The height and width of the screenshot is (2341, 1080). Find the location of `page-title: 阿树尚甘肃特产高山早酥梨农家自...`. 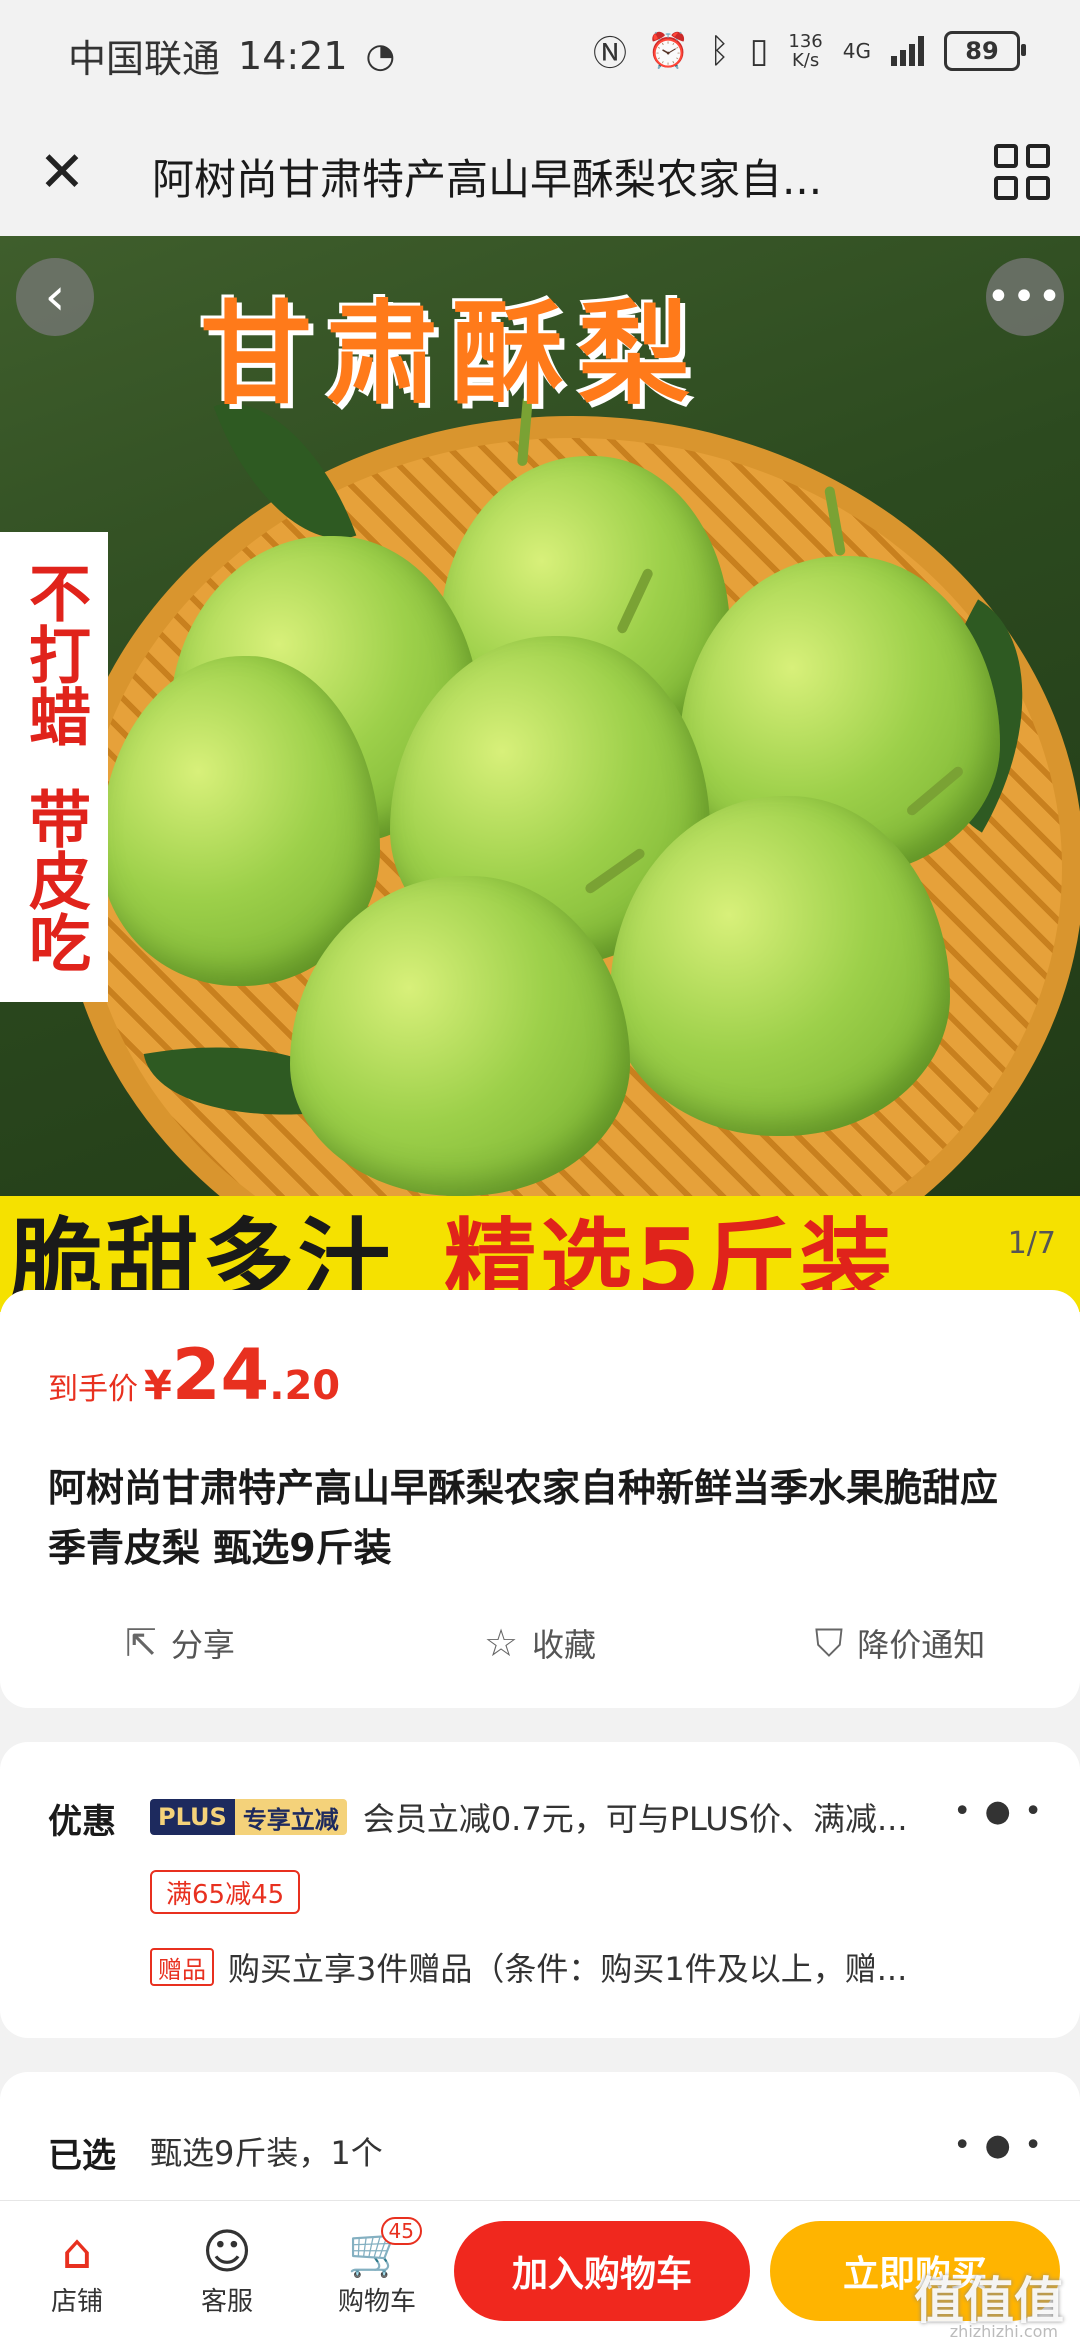

page-title: 阿树尚甘肃特产高山早酥梨农家自... is located at coordinates (487, 179).